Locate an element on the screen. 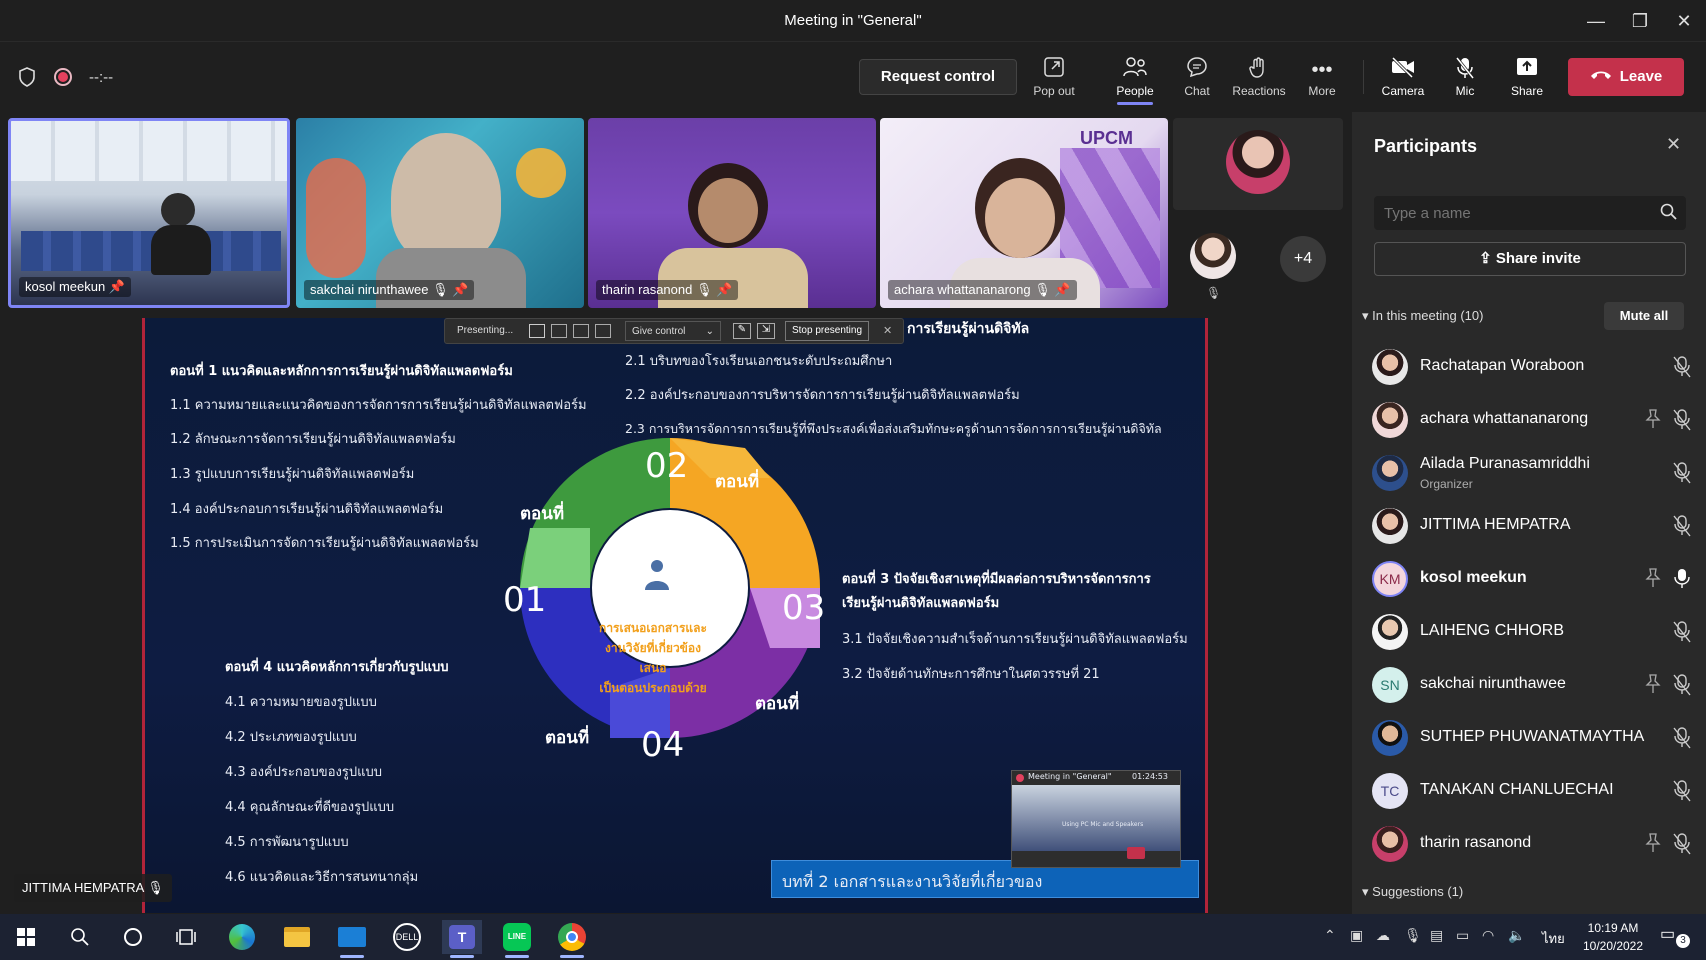 The image size is (1706, 960). participant-row: Ailada Puranasamriddhi Organizer is located at coordinates (1532, 473).